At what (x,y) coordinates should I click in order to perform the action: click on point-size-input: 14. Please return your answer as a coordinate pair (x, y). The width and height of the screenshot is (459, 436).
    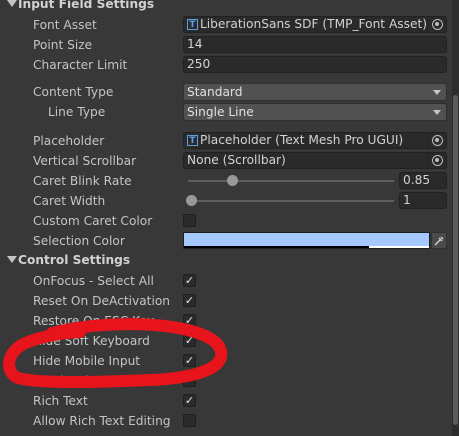
    Looking at the image, I should click on (315, 44).